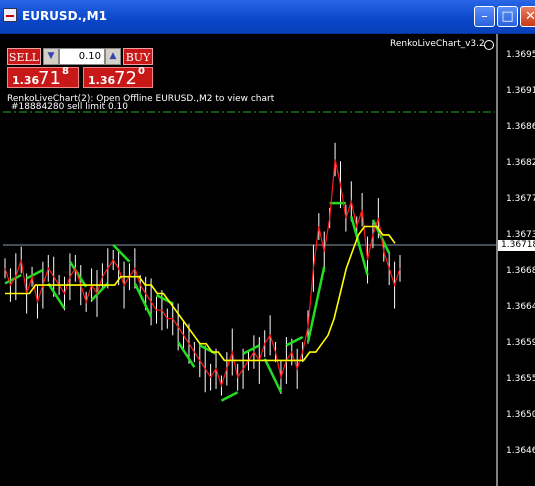  I want to click on maximize-icon: □, so click(507, 16).